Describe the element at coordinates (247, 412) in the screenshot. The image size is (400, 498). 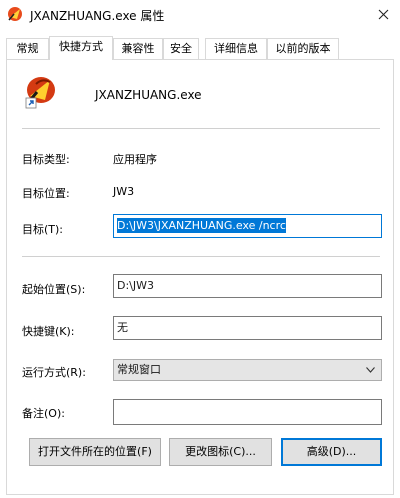
I see `comment-input` at that location.